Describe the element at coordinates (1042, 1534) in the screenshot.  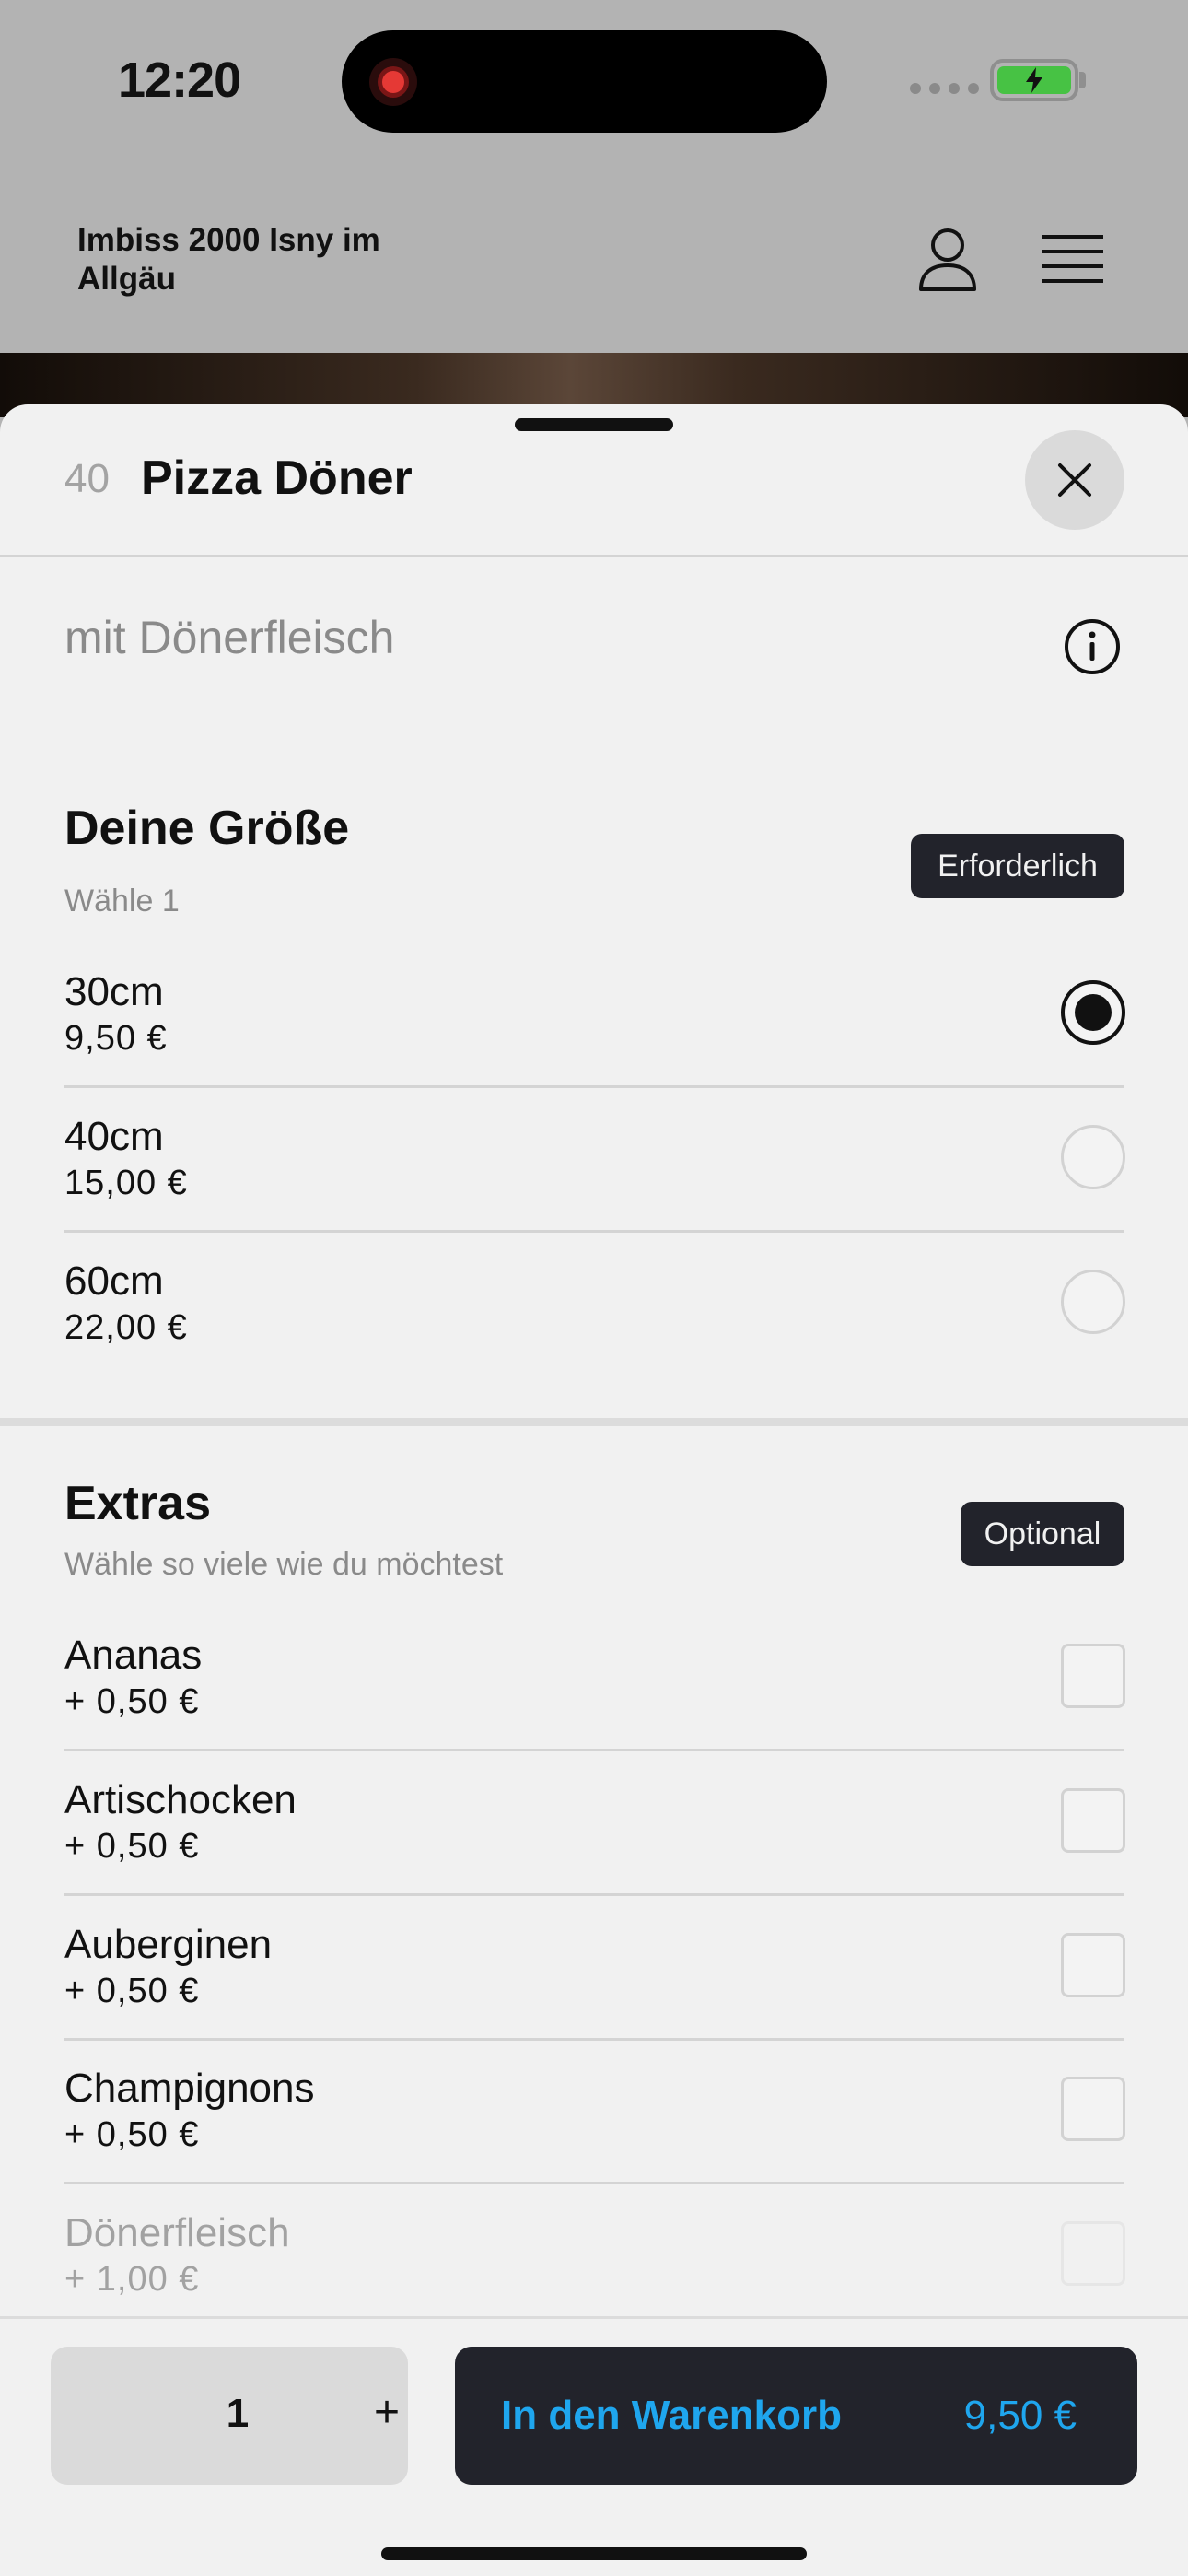
I see `optional-badge: Optional` at that location.